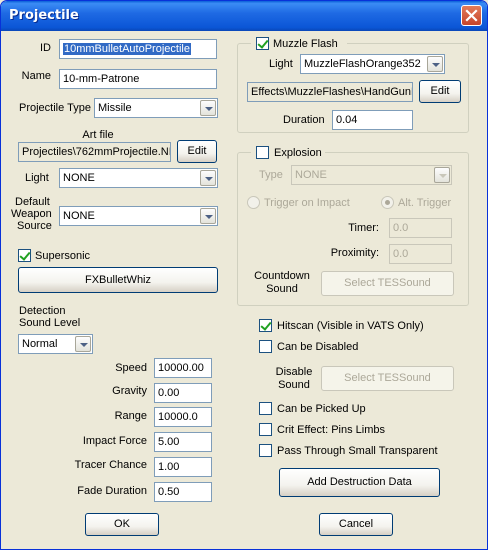 Image resolution: width=488 pixels, height=550 pixels. Describe the element at coordinates (387, 378) in the screenshot. I see `disable-sound-button: Select TESSound` at that location.